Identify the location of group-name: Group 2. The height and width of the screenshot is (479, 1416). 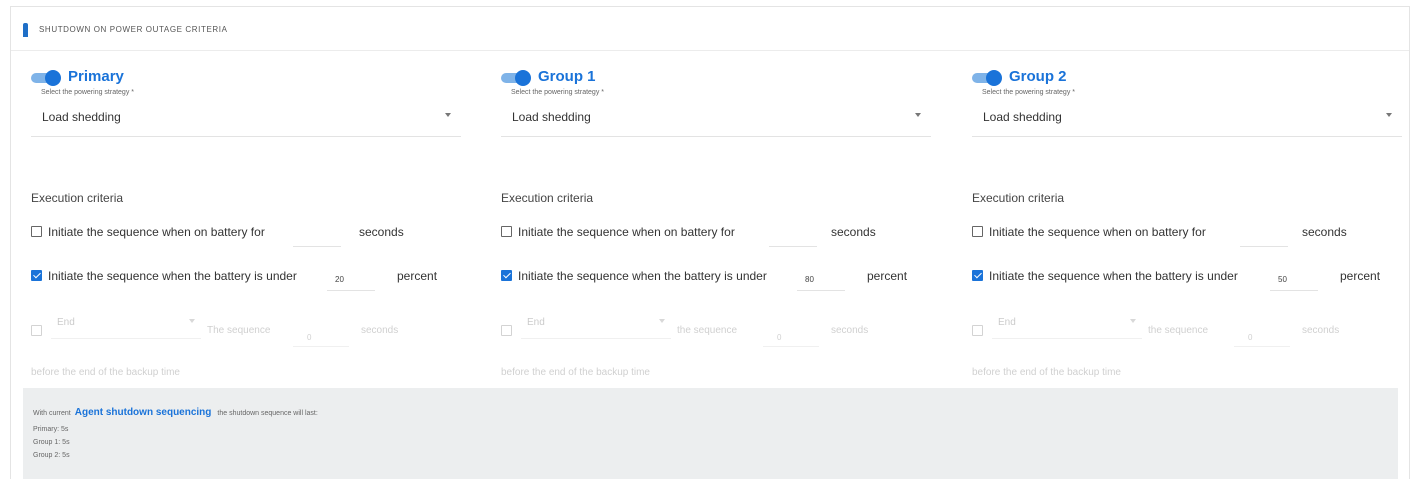
(1038, 76).